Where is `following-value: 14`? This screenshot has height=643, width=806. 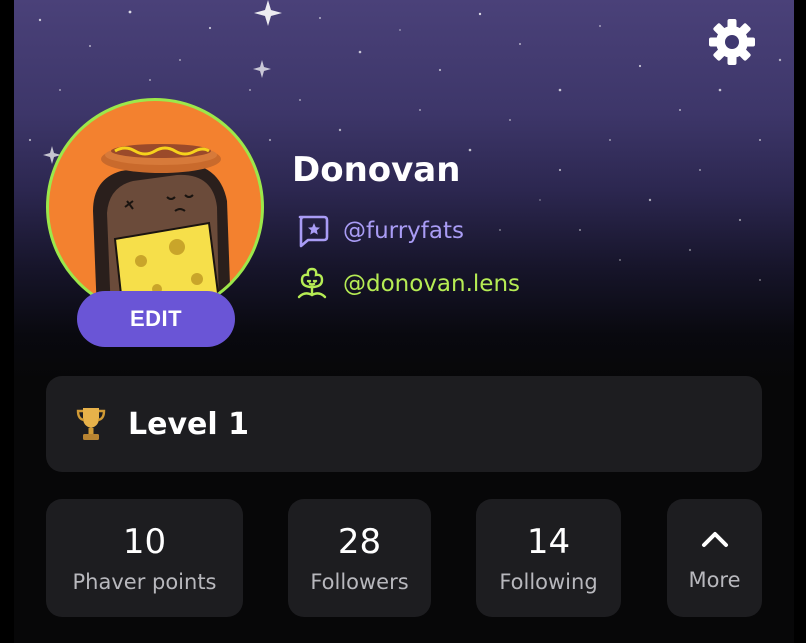 following-value: 14 is located at coordinates (548, 542).